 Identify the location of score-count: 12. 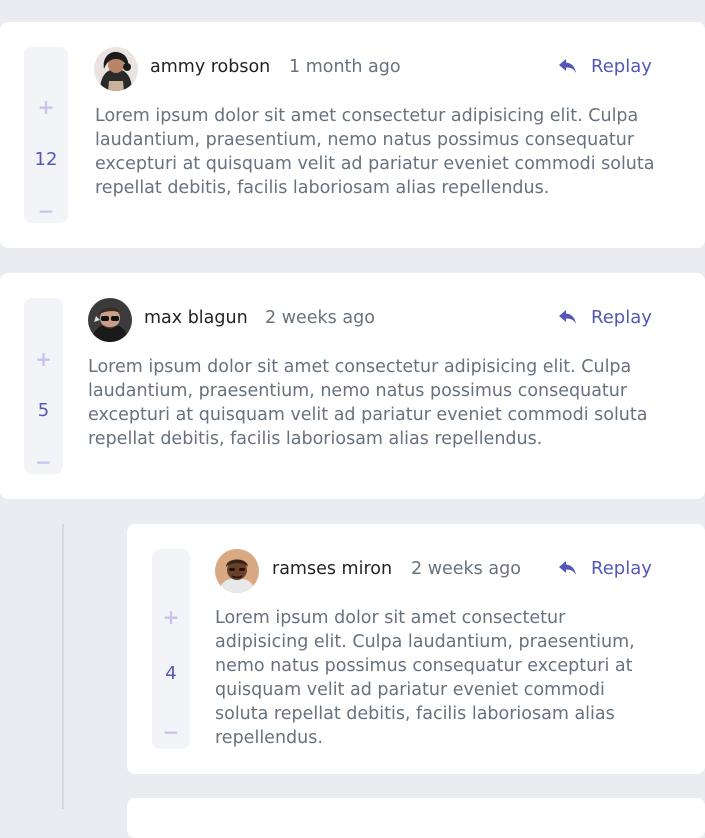
(46, 159).